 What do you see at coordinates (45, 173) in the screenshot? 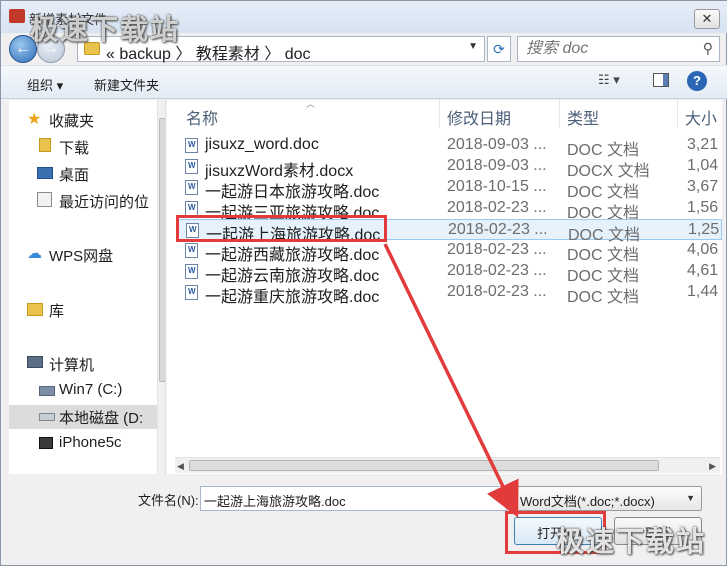
I see `desktop-icon` at bounding box center [45, 173].